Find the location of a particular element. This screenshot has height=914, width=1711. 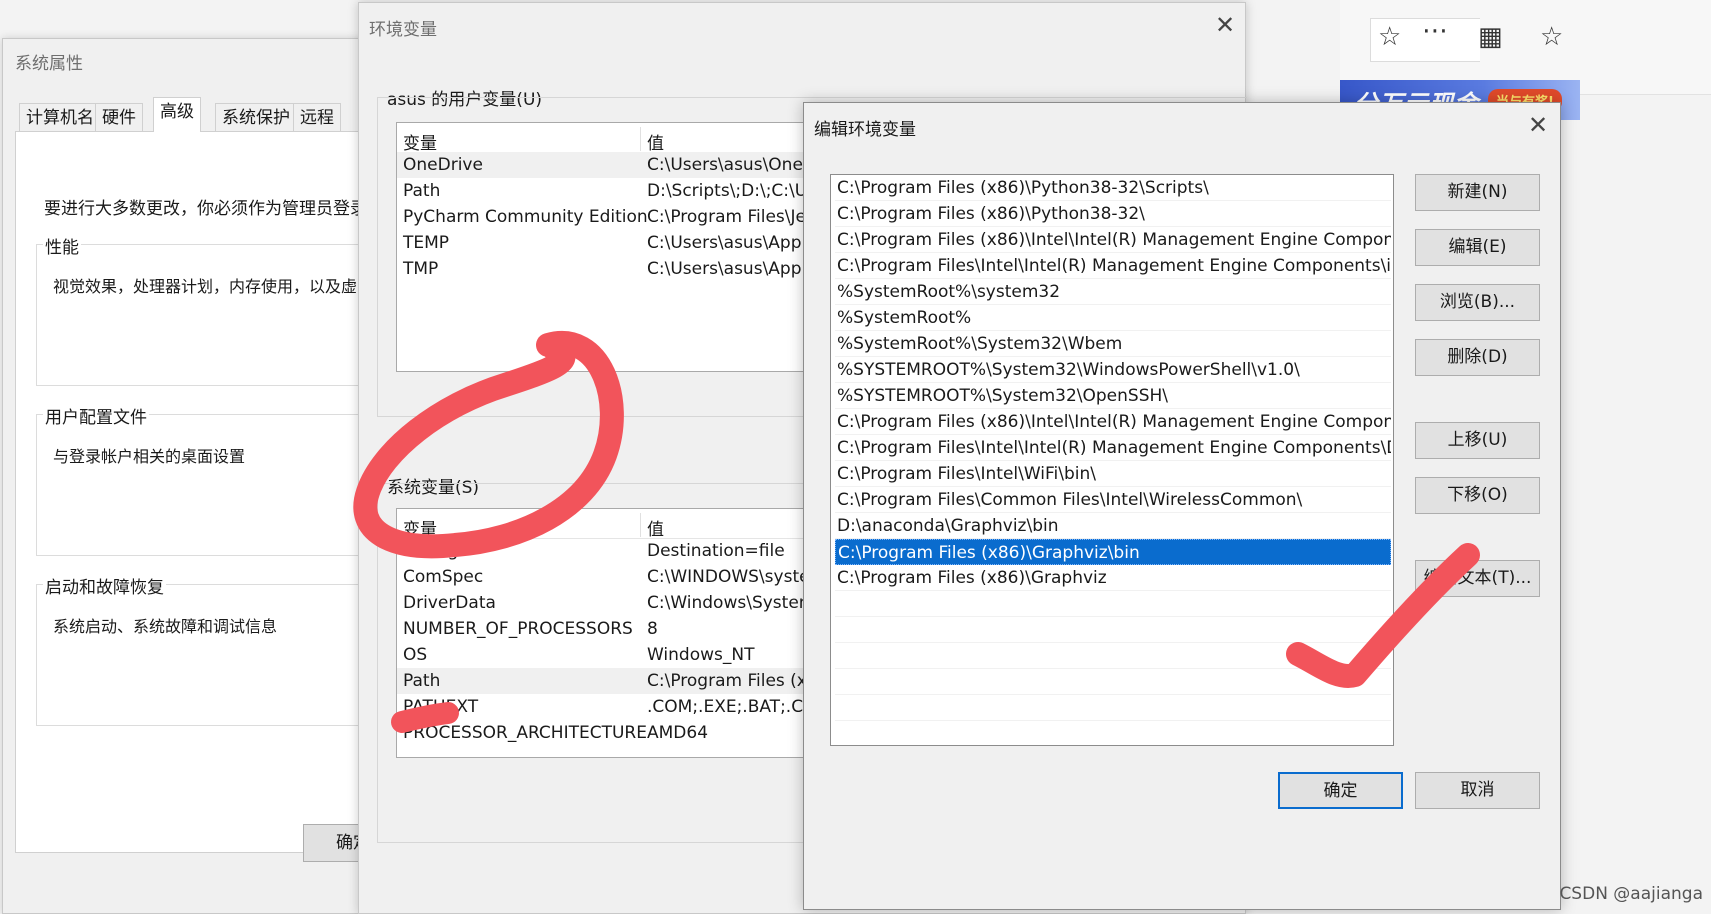

var-value: Destination=file is located at coordinates (716, 551).